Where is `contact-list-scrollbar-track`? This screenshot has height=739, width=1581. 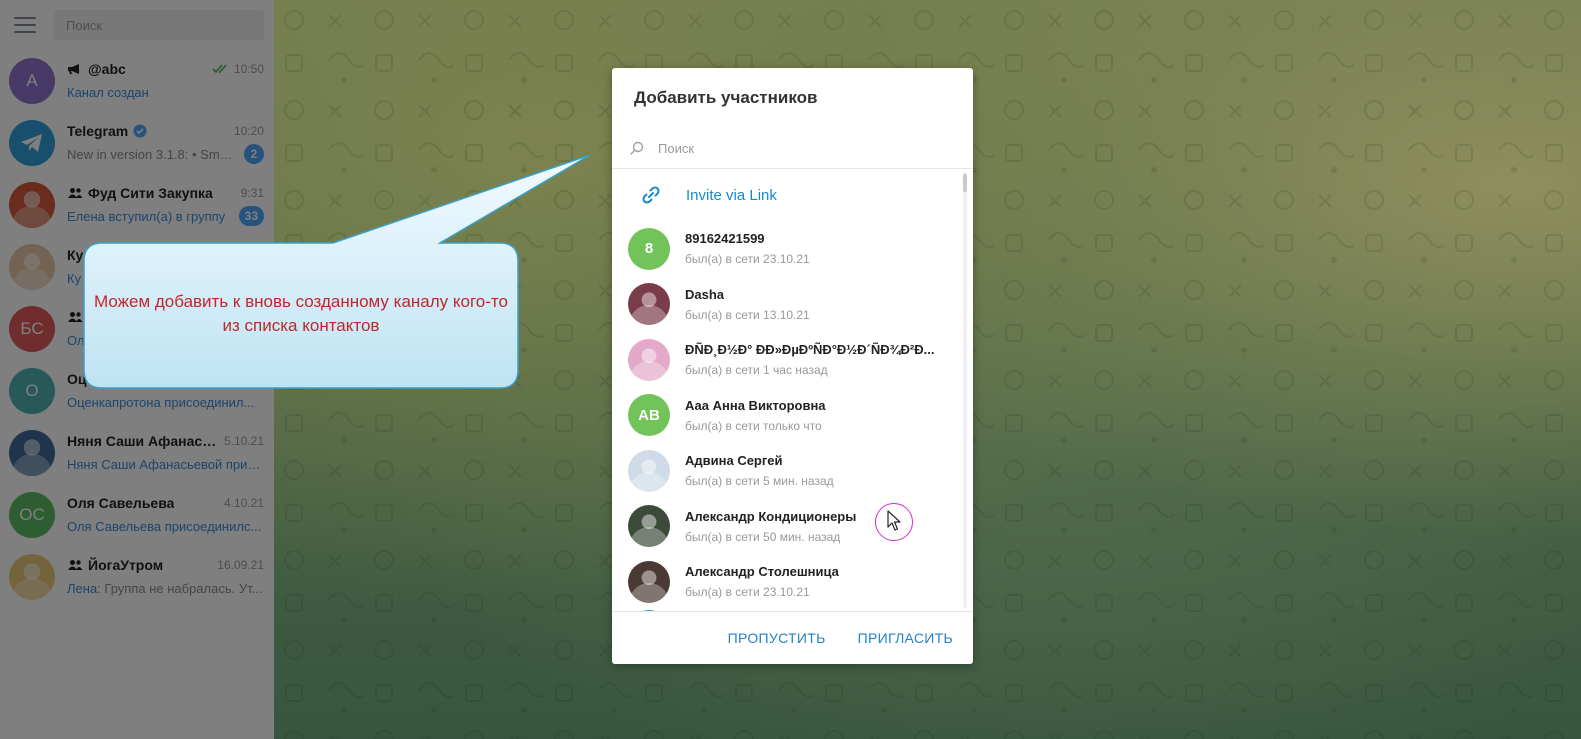
contact-list-scrollbar-track is located at coordinates (965, 390).